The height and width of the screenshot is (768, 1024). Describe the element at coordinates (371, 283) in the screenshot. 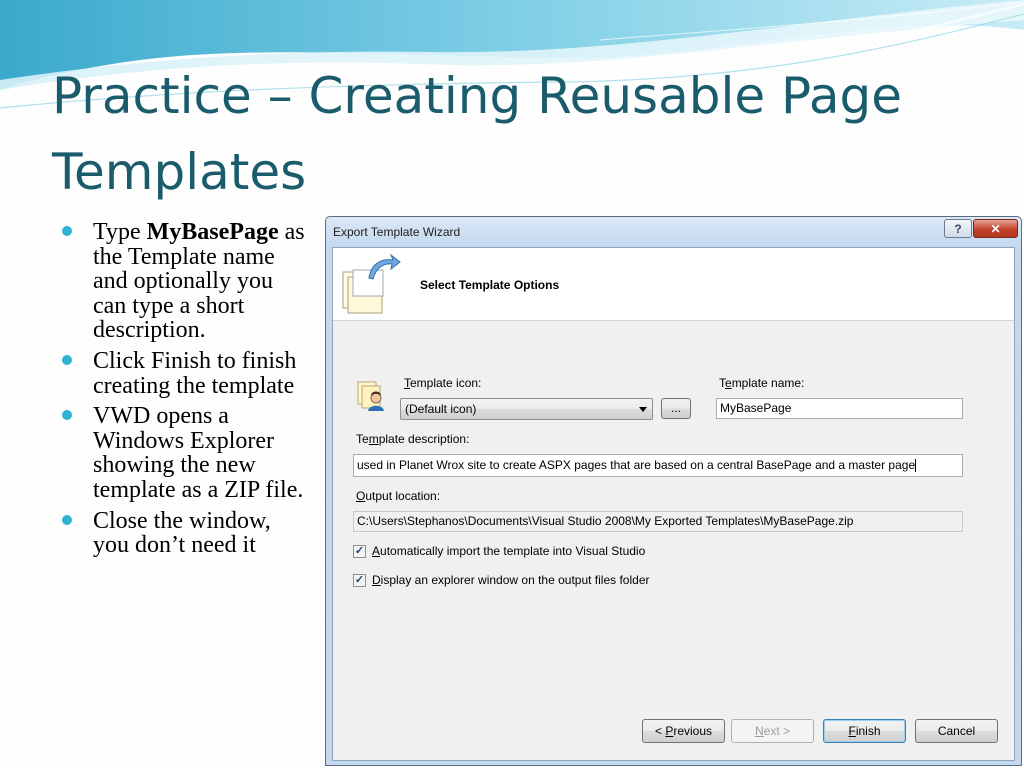

I see `export-template-icon` at that location.